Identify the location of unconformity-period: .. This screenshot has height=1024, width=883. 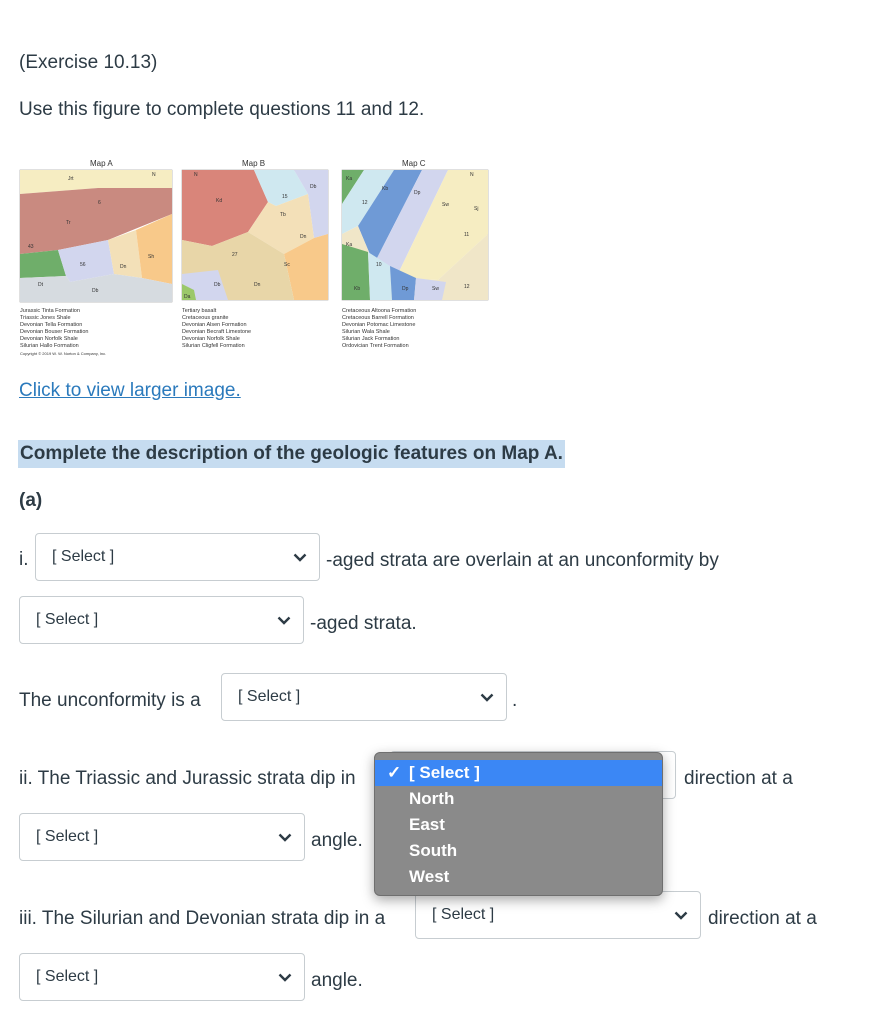
(515, 700).